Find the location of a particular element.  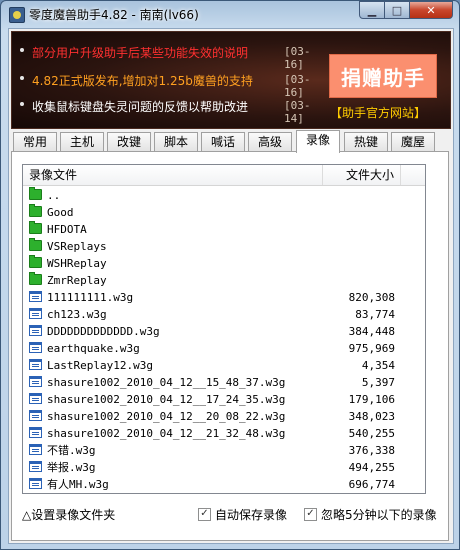

file-size: 540,255 is located at coordinates (371, 433).